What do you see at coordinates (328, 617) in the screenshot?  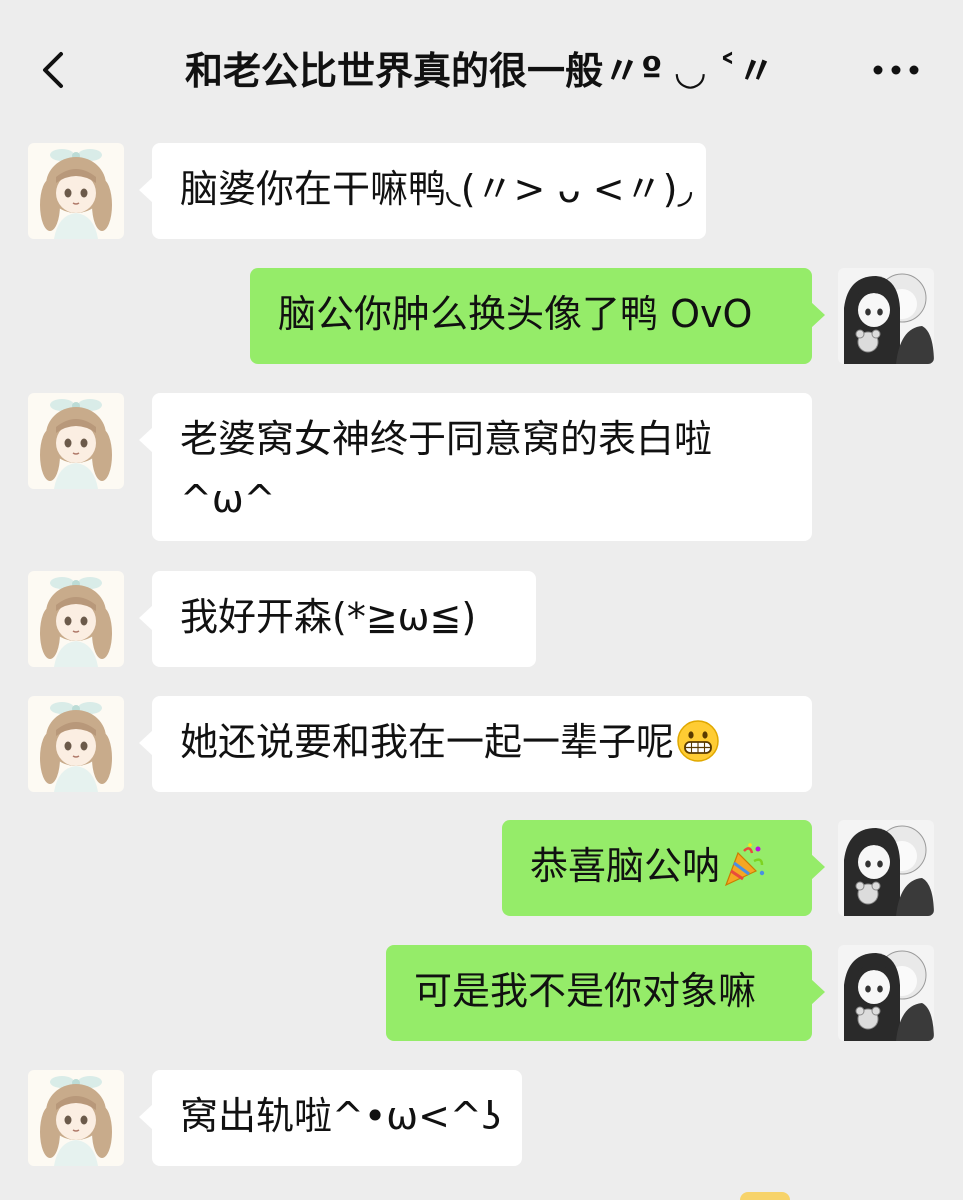 I see `message-text: 我好开森(*≧ω≦)` at bounding box center [328, 617].